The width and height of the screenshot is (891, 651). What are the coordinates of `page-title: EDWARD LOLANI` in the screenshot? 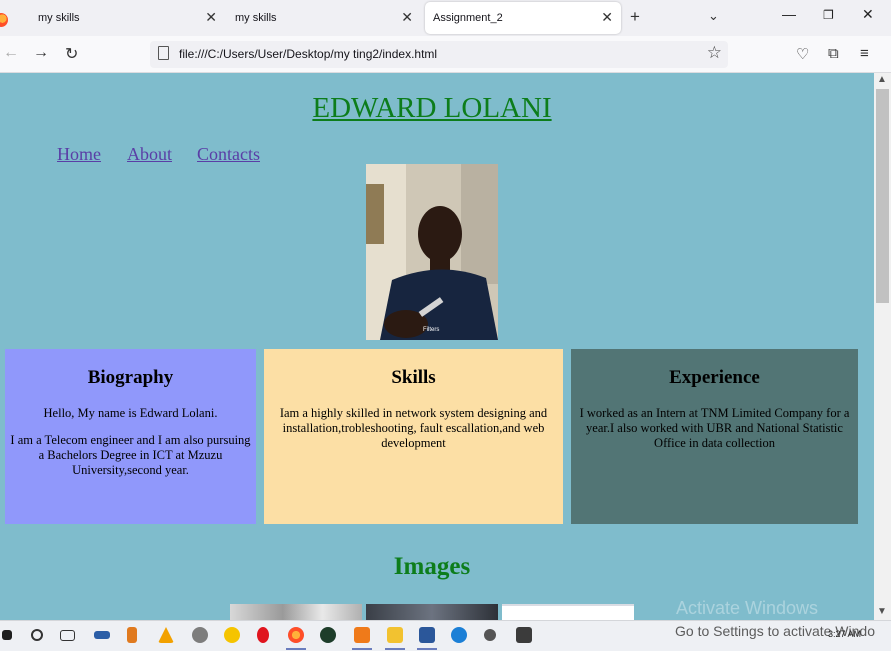 It's located at (432, 108).